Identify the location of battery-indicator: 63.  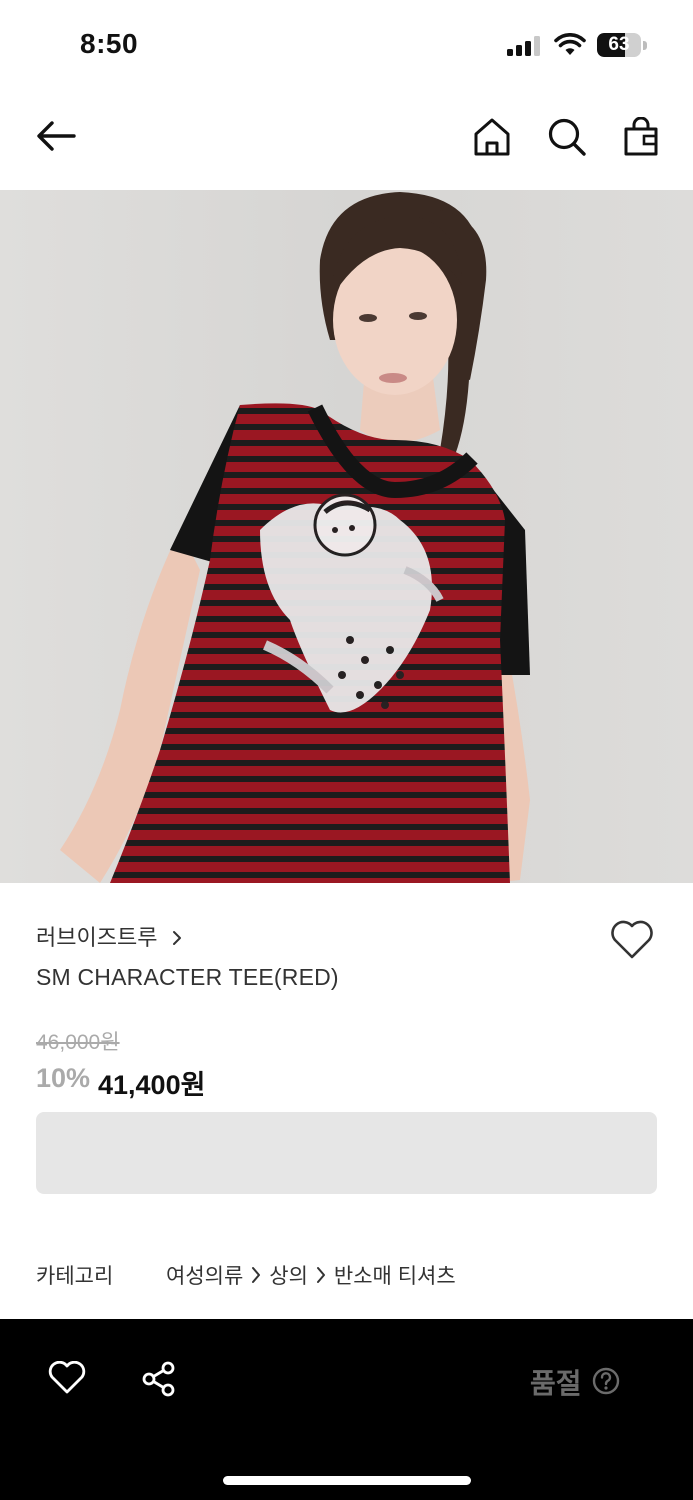
(622, 46).